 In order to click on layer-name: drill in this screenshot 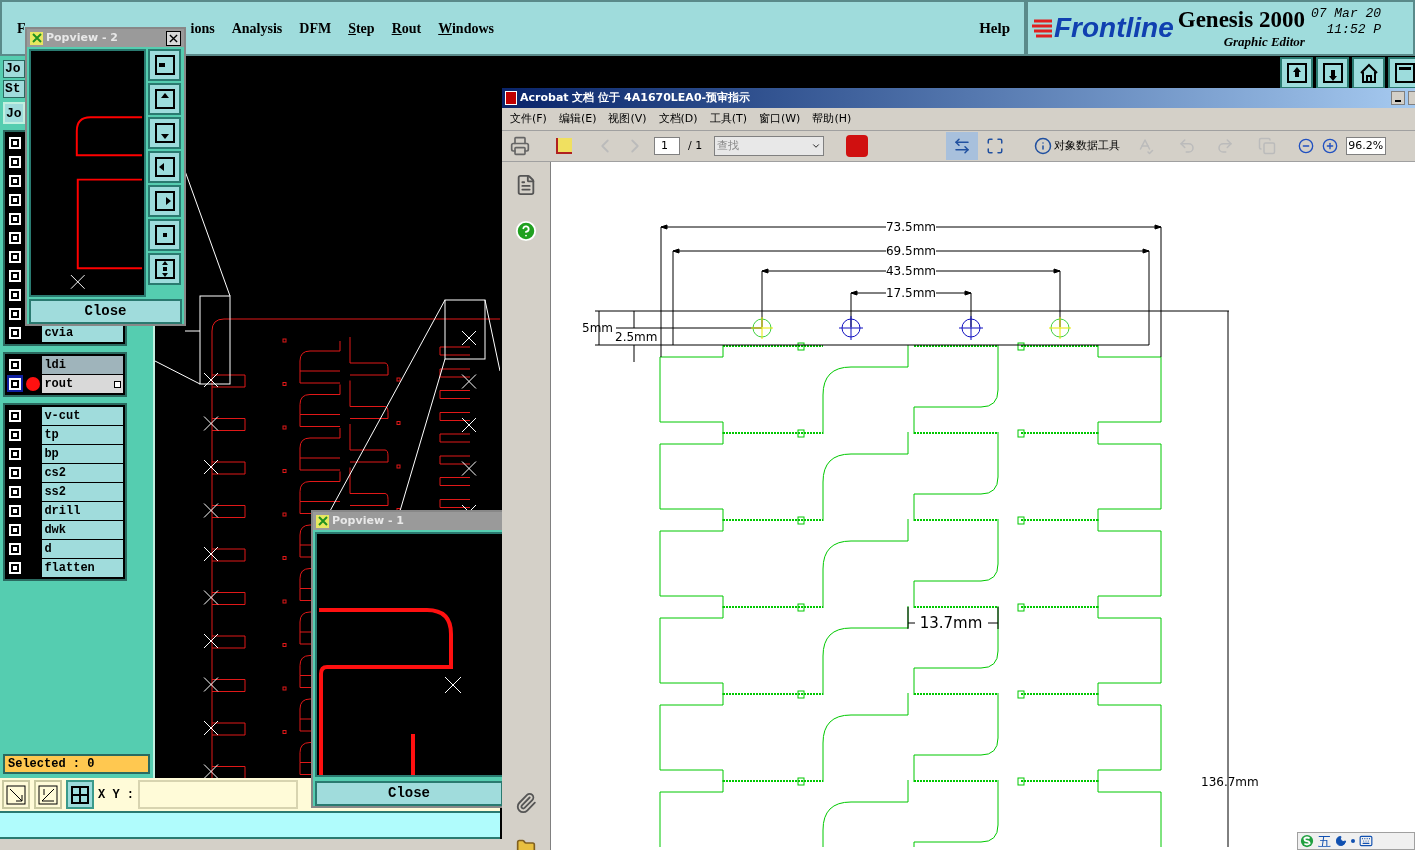, I will do `click(82, 511)`.